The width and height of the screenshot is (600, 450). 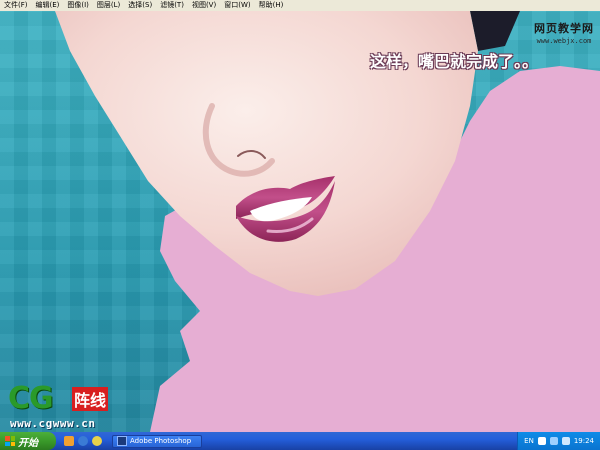 What do you see at coordinates (53, 423) in the screenshot?
I see `logo-url: www.cgwww.cn` at bounding box center [53, 423].